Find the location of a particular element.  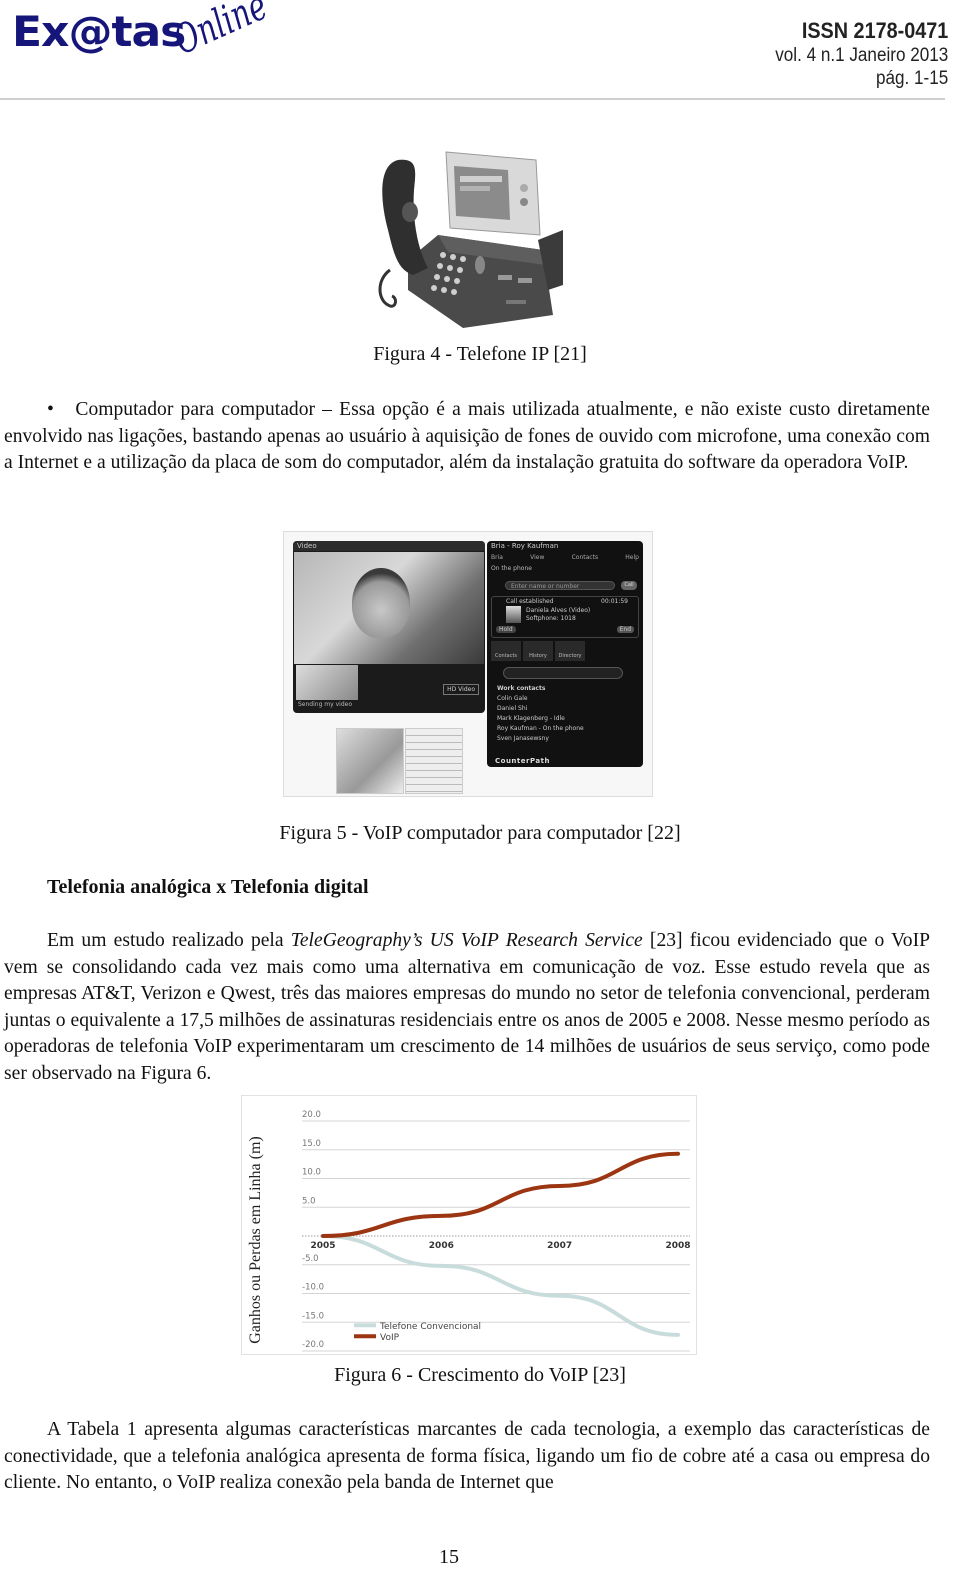

header-divider is located at coordinates (472, 99).